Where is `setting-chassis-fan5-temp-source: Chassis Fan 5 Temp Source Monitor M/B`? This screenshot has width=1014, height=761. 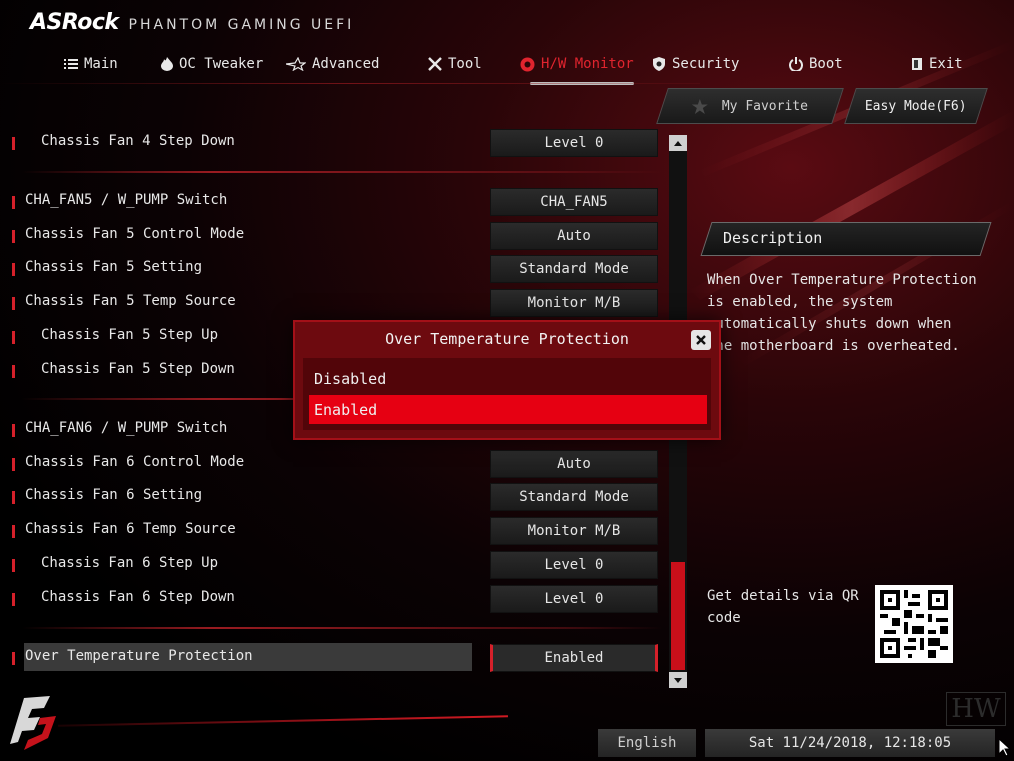 setting-chassis-fan5-temp-source: Chassis Fan 5 Temp Source Monitor M/B is located at coordinates (332, 303).